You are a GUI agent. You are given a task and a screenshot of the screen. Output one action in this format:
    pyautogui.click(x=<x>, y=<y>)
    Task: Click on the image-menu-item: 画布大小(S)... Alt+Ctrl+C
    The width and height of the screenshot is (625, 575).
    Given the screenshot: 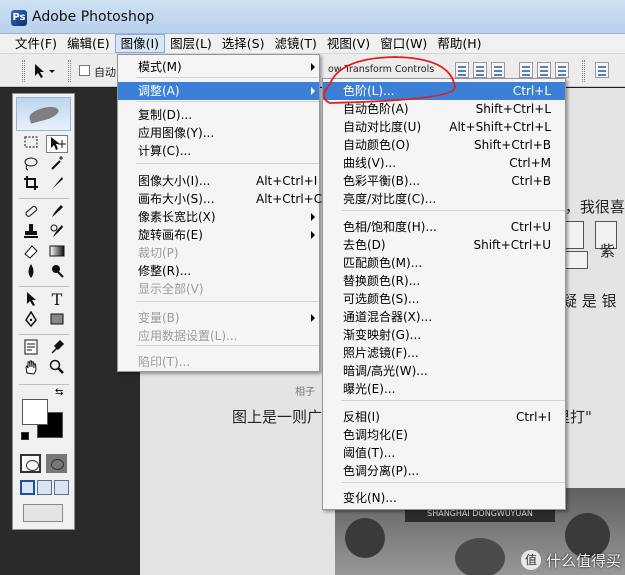 What is the action you would take?
    pyautogui.click(x=220, y=199)
    